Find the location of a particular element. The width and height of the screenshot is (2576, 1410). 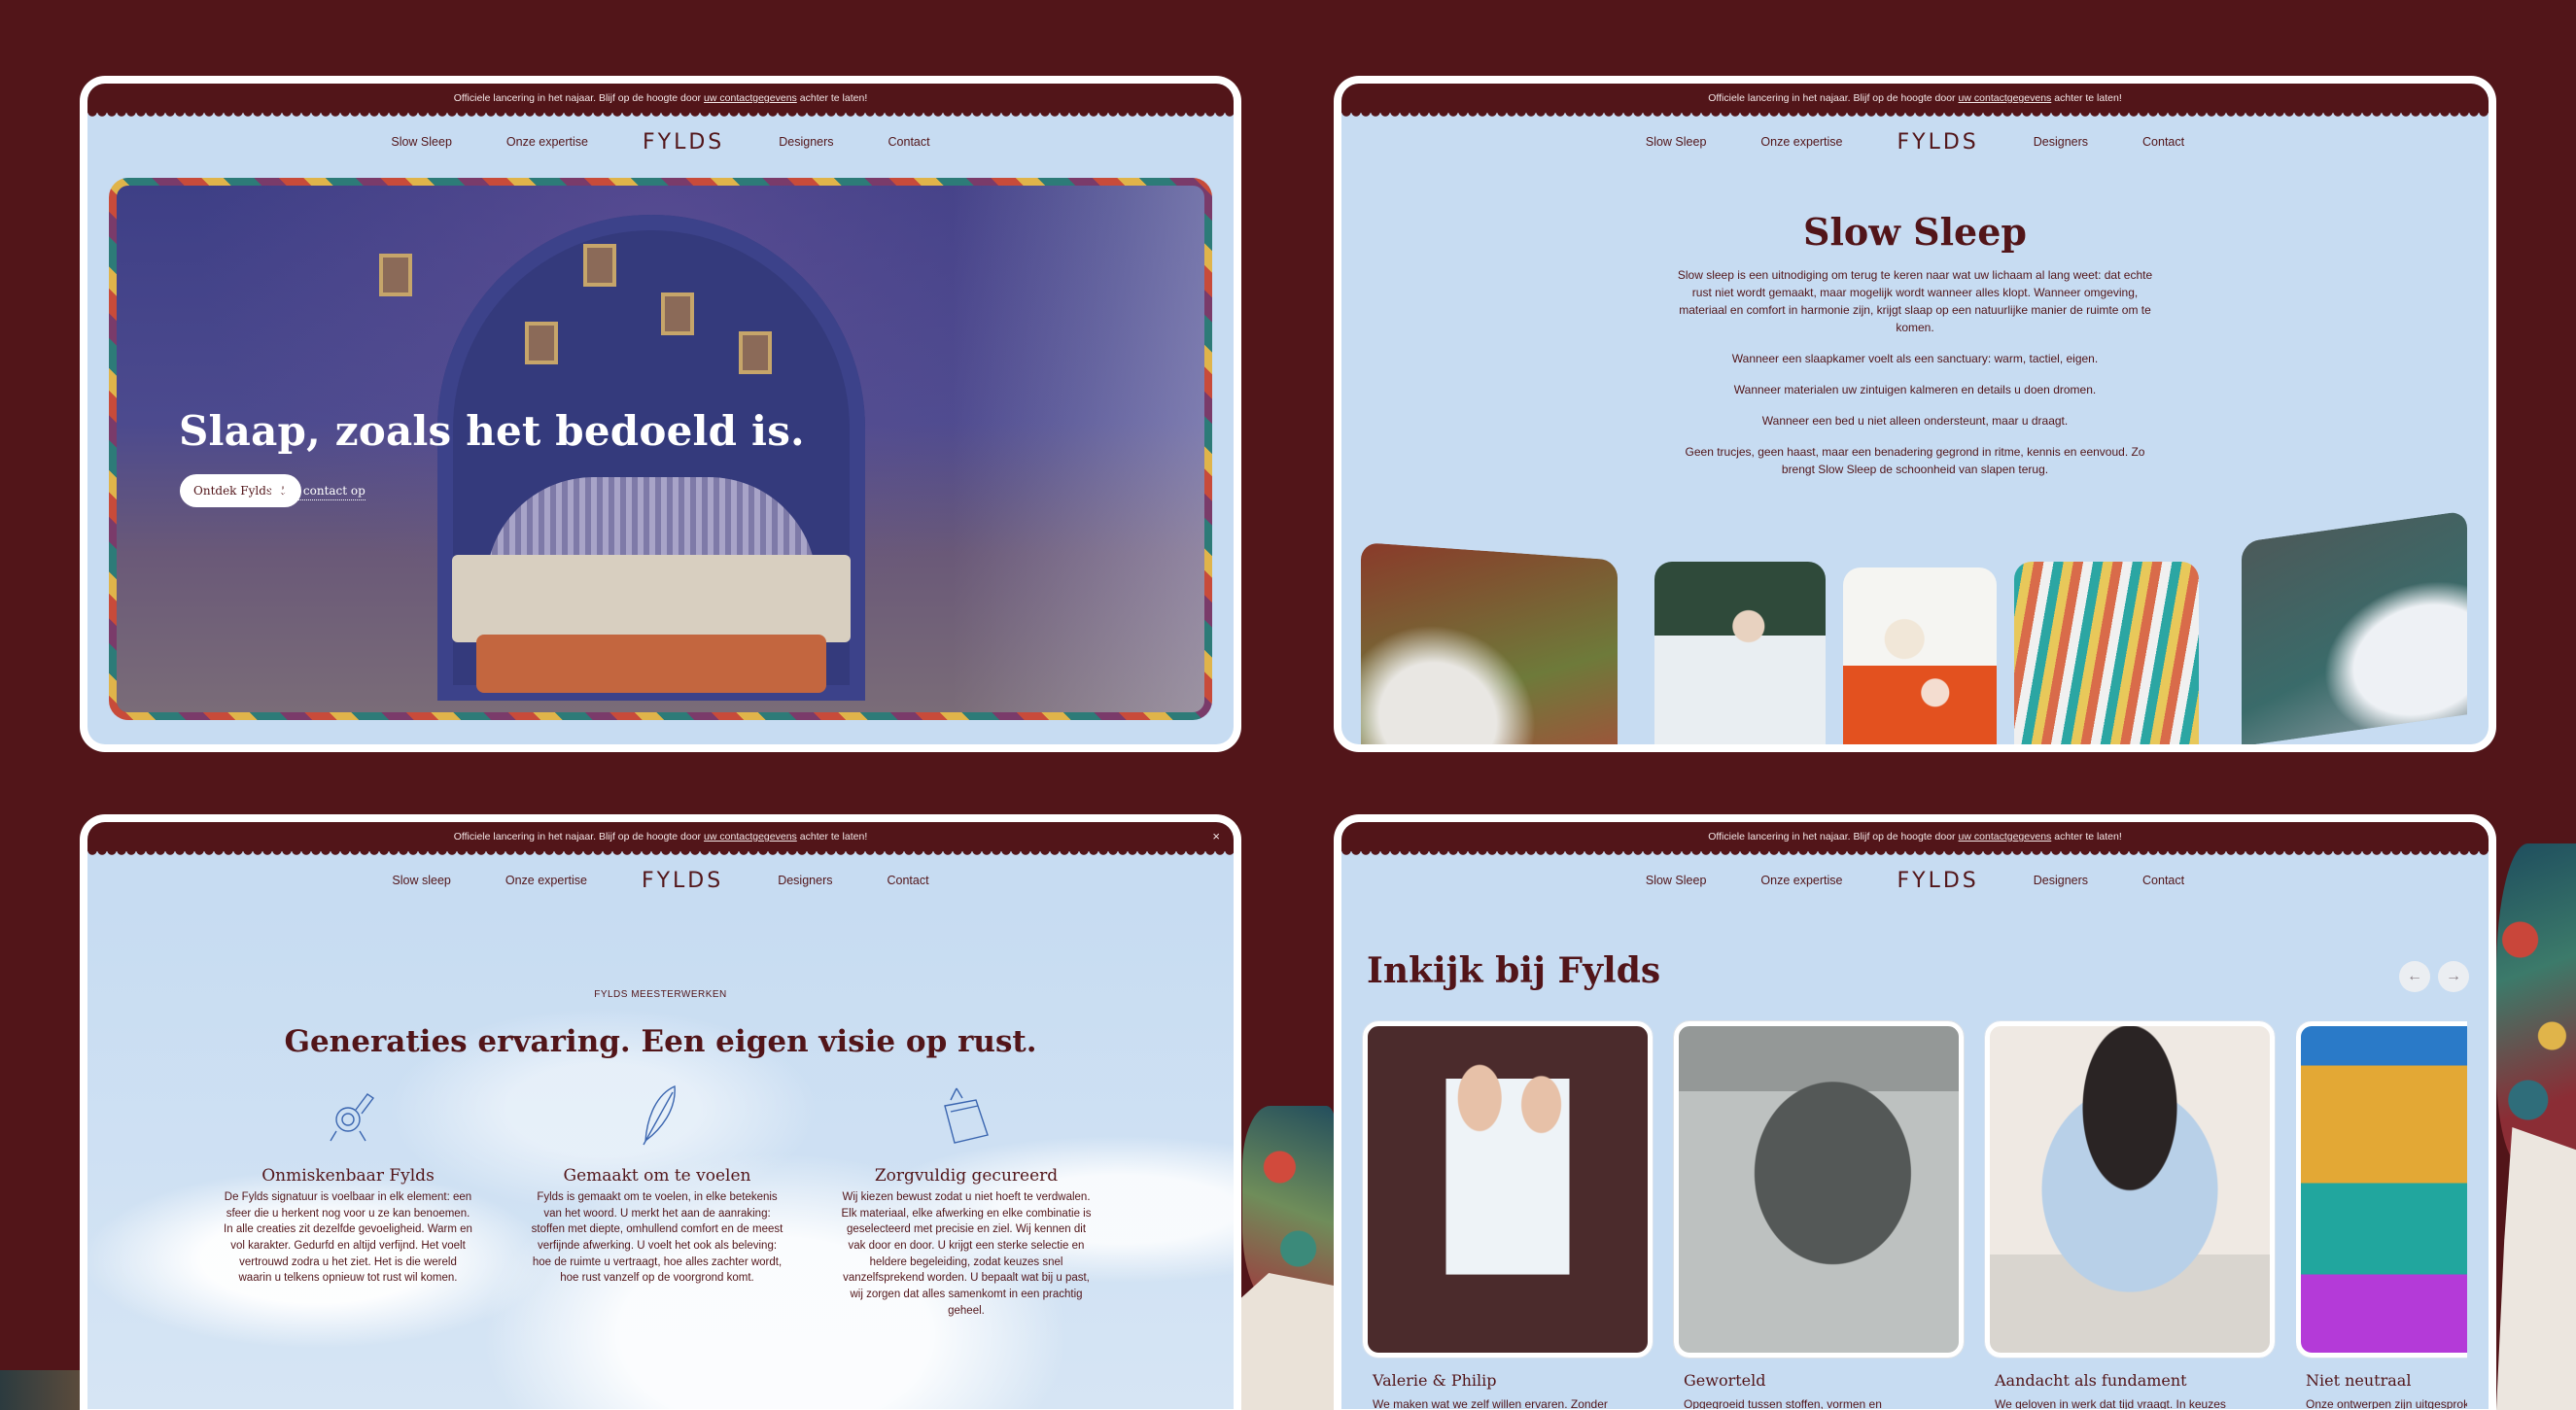

bench is located at coordinates (651, 664).